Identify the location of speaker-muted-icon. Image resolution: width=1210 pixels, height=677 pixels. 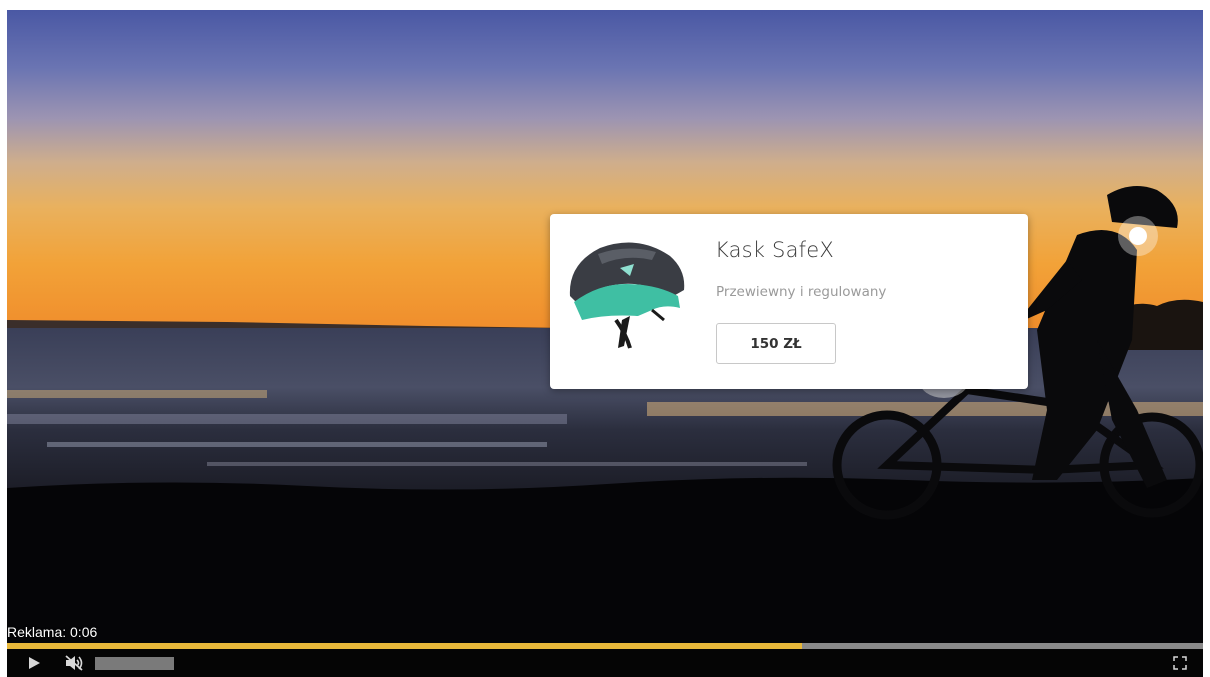
(74, 663).